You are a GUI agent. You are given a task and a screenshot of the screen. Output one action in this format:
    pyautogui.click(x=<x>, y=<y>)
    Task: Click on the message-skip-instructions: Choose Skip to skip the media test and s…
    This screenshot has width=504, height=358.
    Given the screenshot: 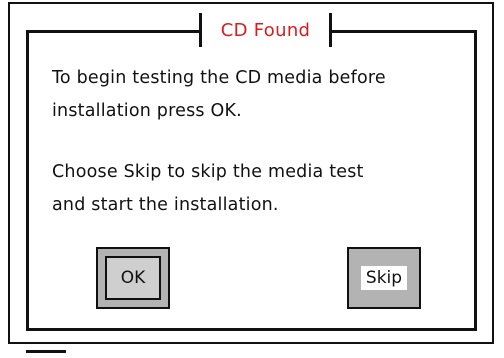 What is the action you would take?
    pyautogui.click(x=208, y=189)
    